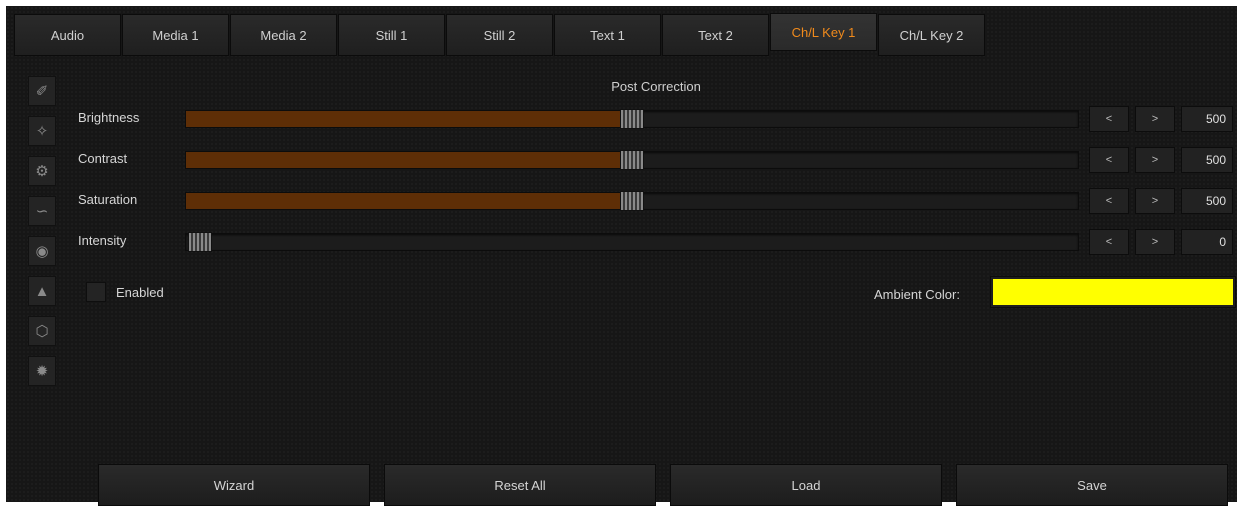 The width and height of the screenshot is (1242, 506). I want to click on tab-chl-key-2: Ch/L Key 2, so click(931, 35).